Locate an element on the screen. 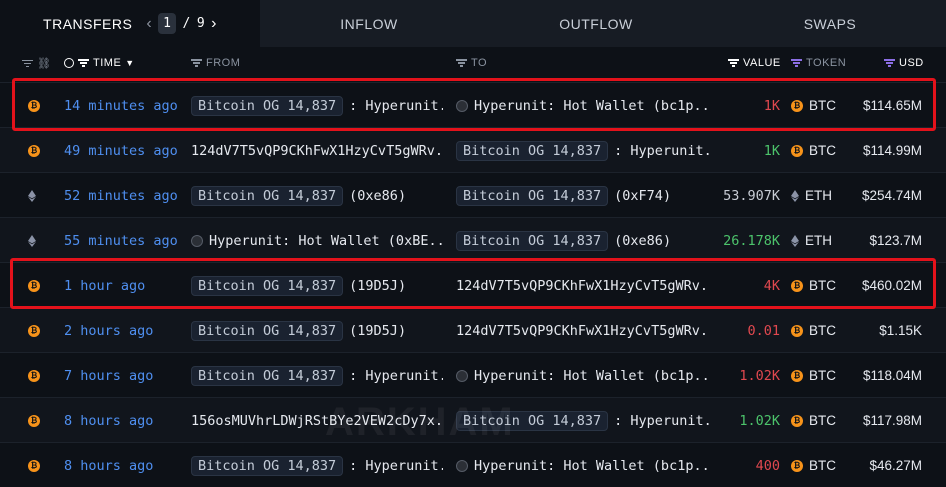 The height and width of the screenshot is (487, 946). value-amount: 1K is located at coordinates (771, 150).